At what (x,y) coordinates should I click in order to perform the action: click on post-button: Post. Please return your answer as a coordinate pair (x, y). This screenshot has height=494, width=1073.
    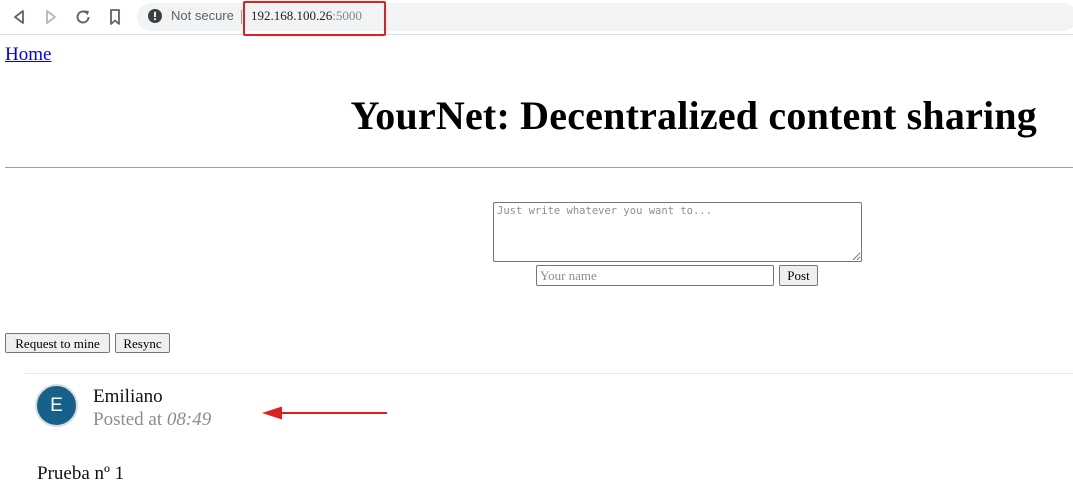
    Looking at the image, I should click on (798, 275).